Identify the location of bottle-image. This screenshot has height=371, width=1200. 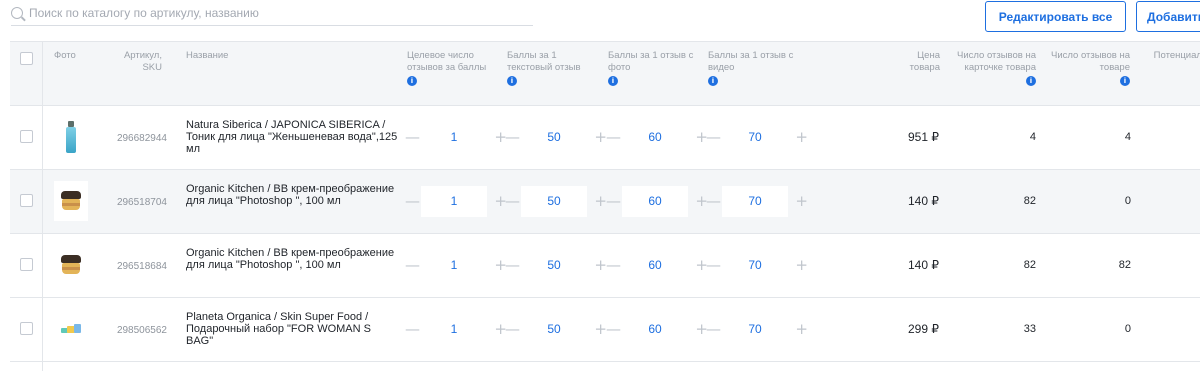
(71, 137).